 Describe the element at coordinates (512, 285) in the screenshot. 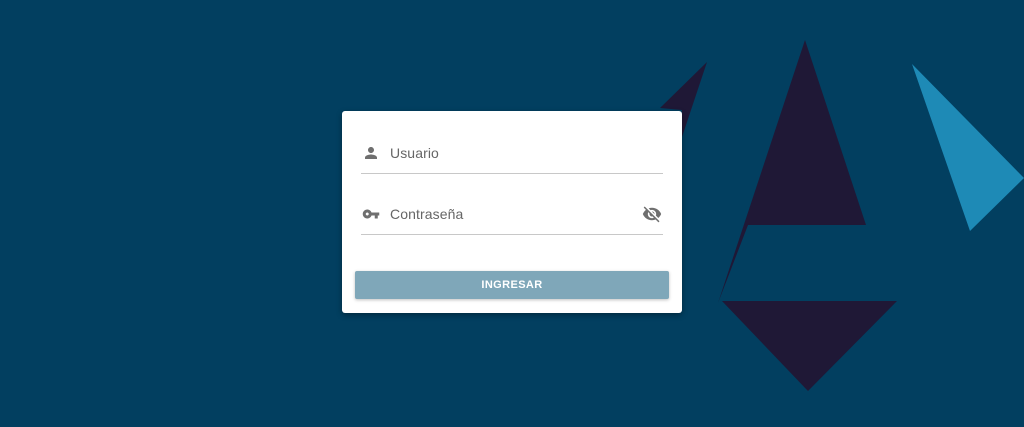

I see `login-submit-button: INGRESAR` at that location.